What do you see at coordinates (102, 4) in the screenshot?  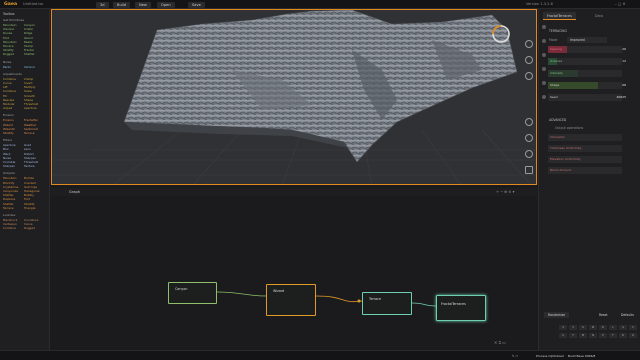 I see `menu-3d: 3d` at bounding box center [102, 4].